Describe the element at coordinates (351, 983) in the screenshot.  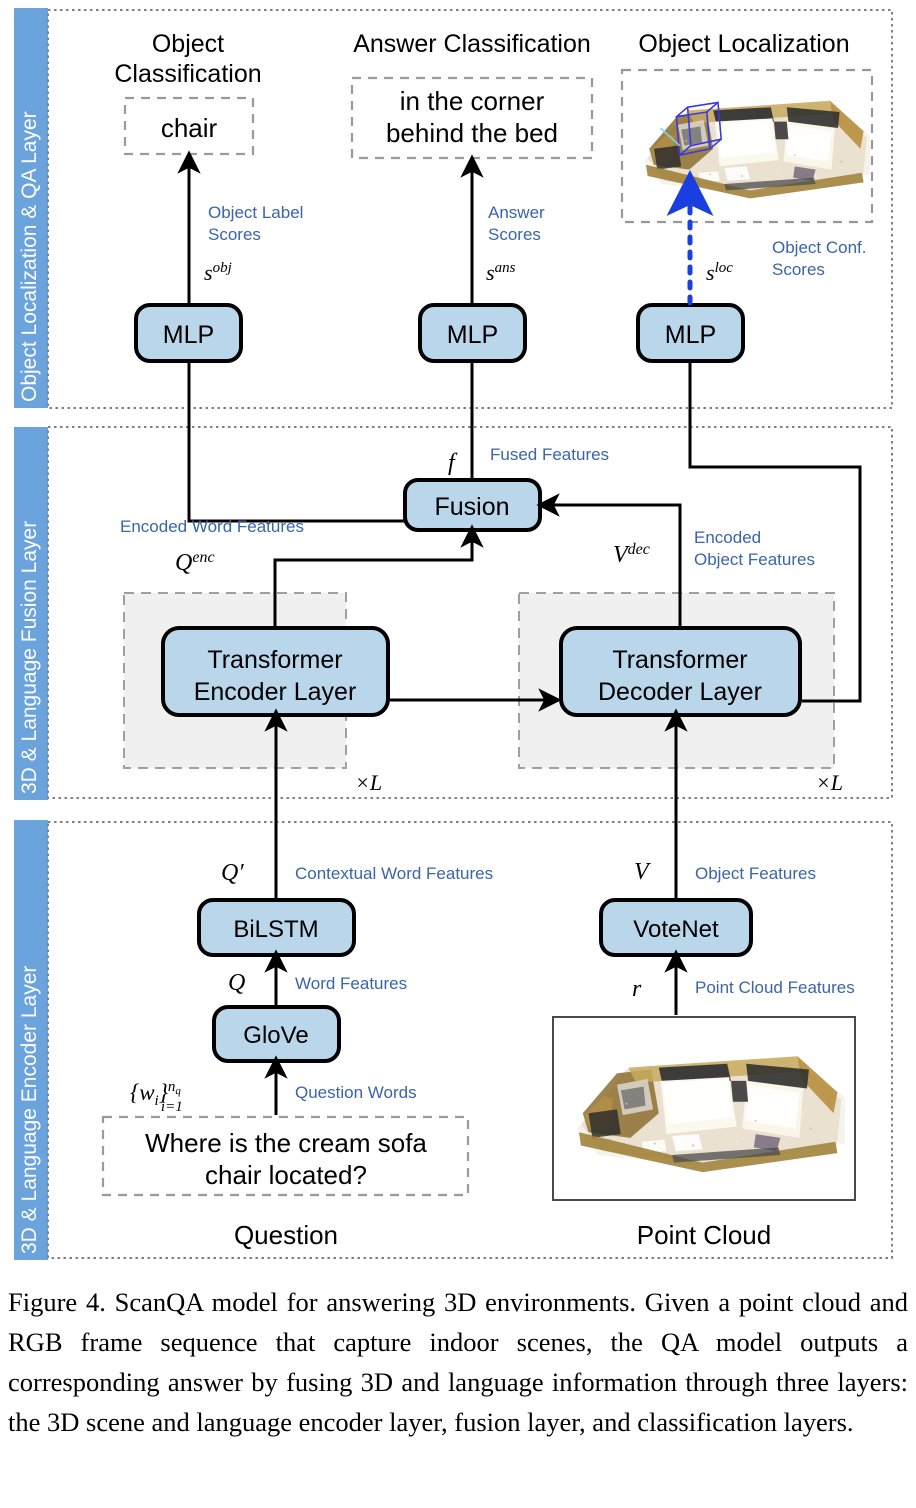
I see `word-features-label: Word Features` at that location.